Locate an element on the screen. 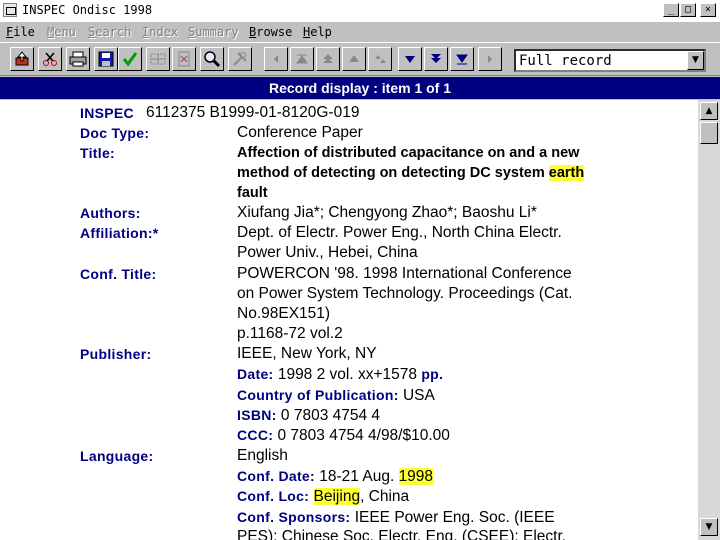 The width and height of the screenshot is (720, 540). record-display-header: Record display : item 1 of 1 is located at coordinates (360, 88).